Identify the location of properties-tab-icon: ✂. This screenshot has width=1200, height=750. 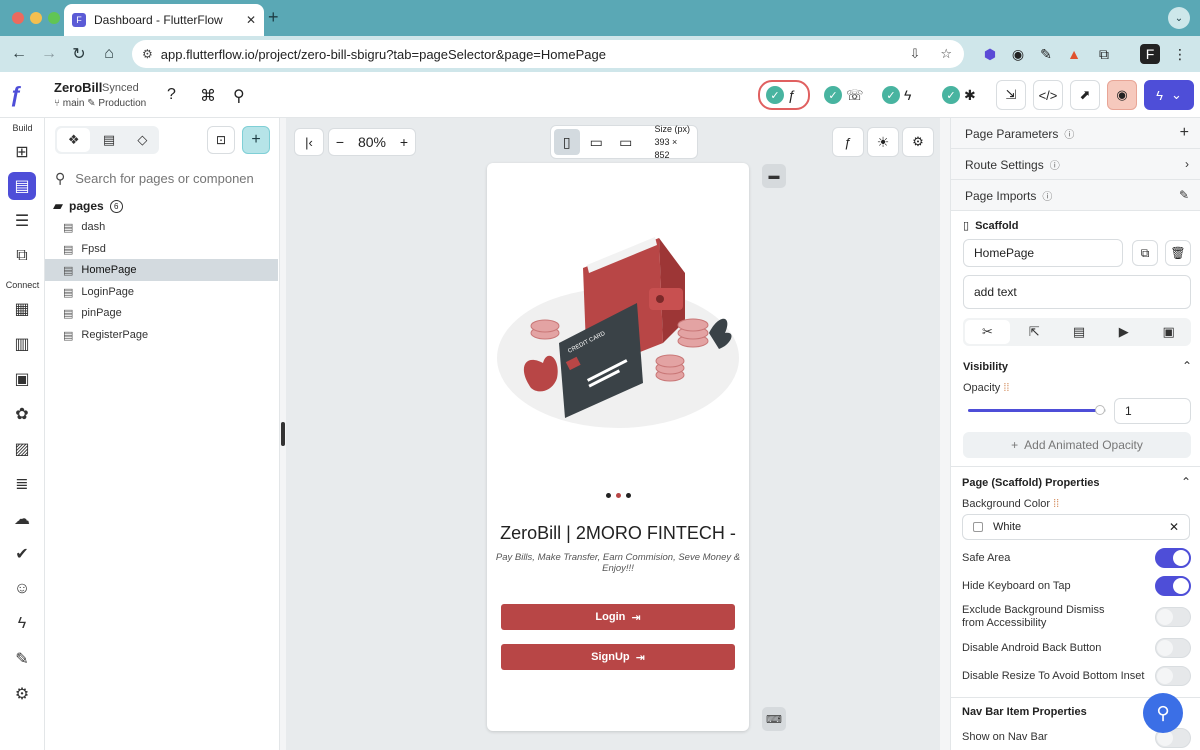
(987, 332).